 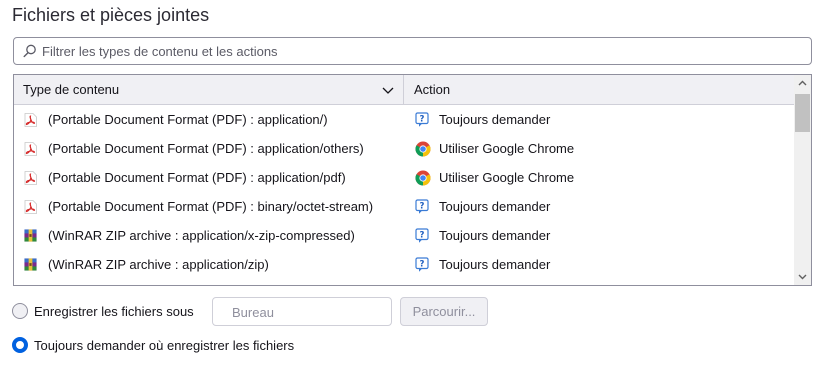 I want to click on download-folder-value: Bureau, so click(x=253, y=312).